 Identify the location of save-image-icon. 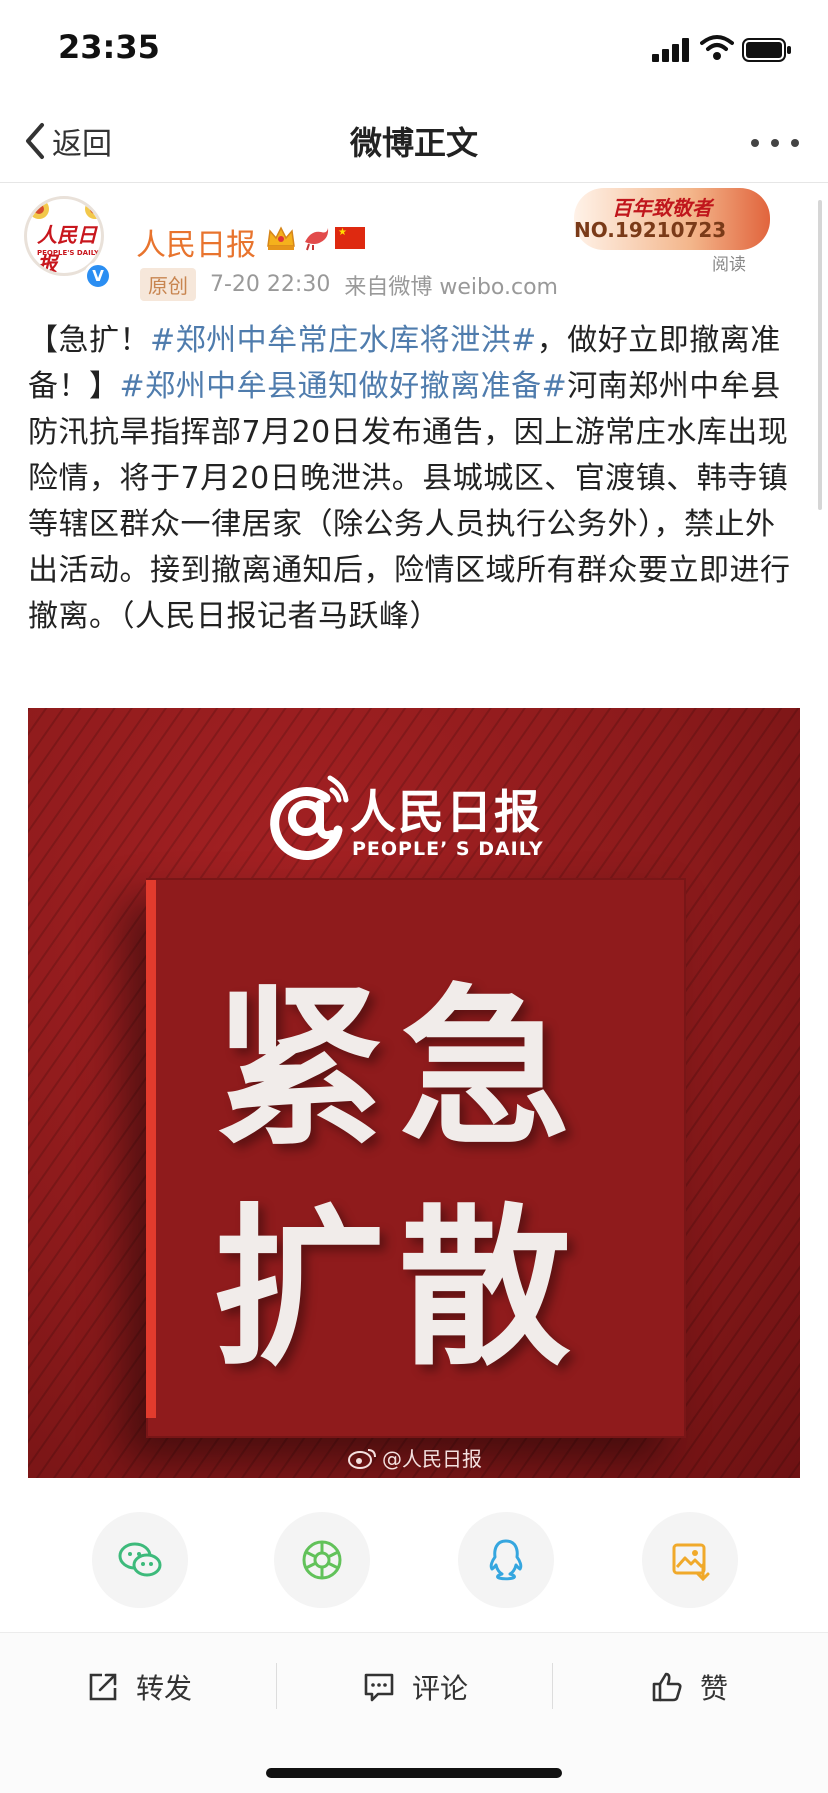
(691, 1562).